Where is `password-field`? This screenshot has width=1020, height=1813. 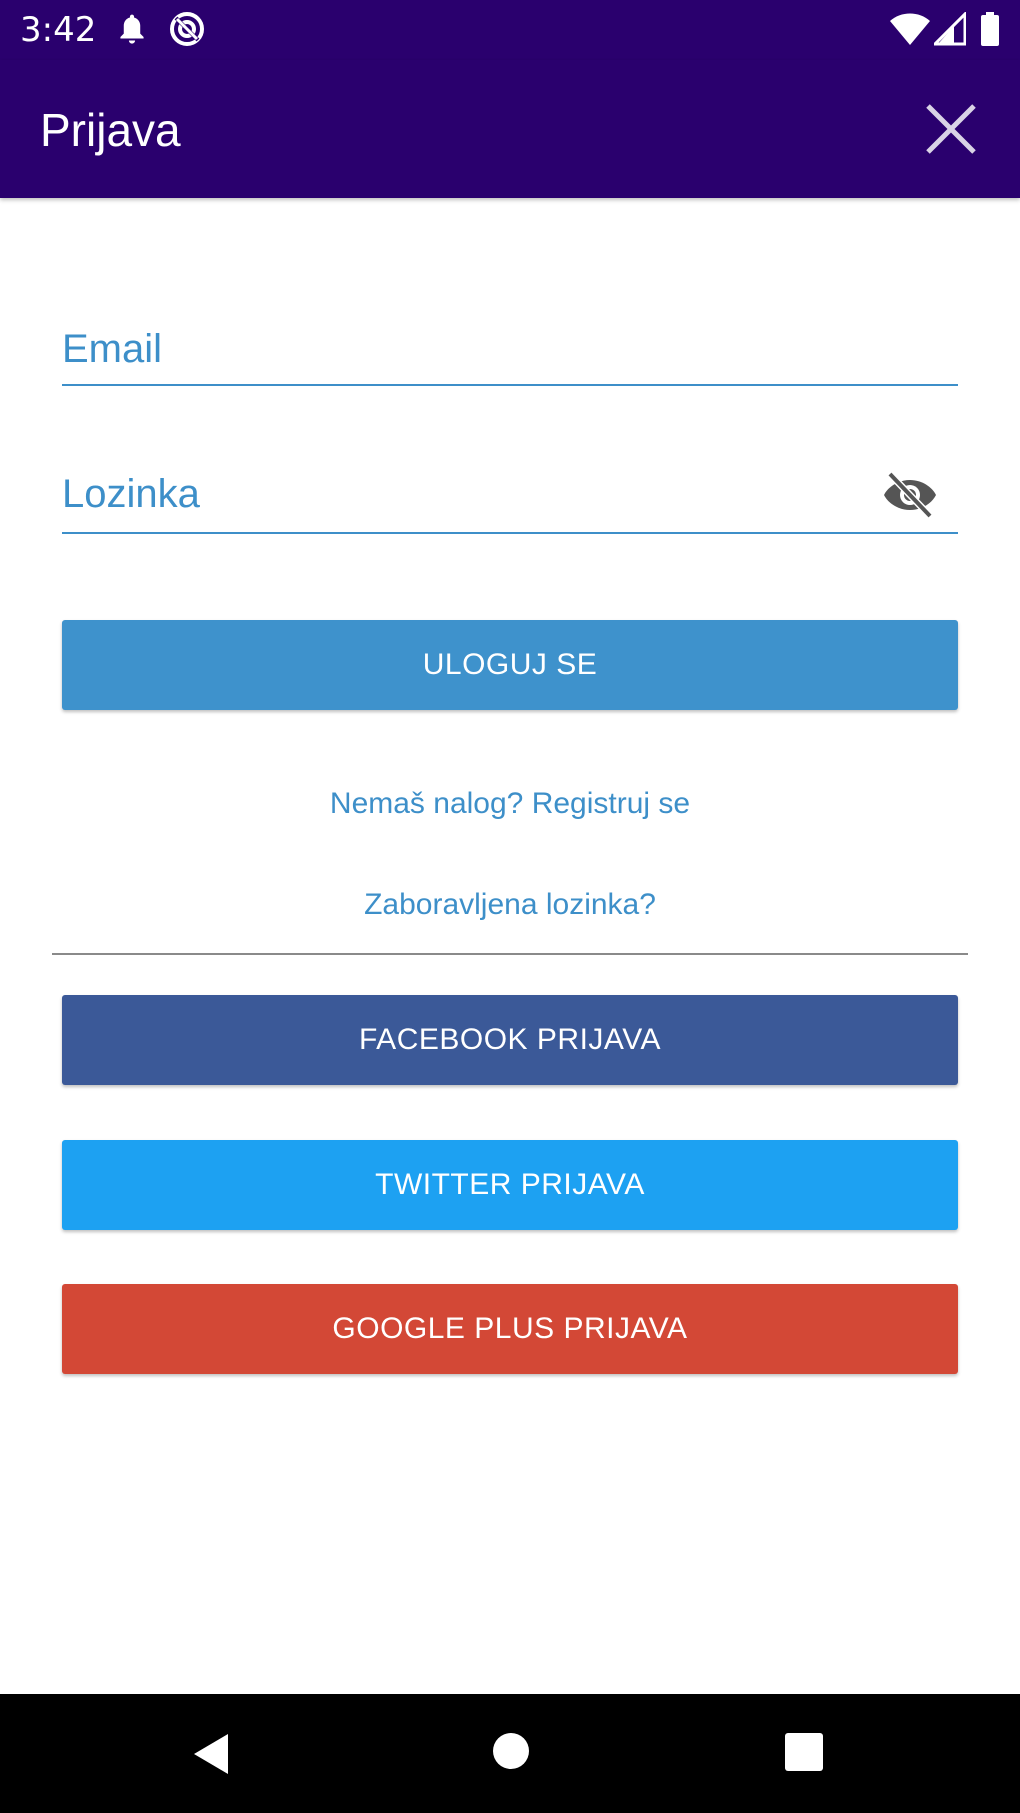 password-field is located at coordinates (510, 500).